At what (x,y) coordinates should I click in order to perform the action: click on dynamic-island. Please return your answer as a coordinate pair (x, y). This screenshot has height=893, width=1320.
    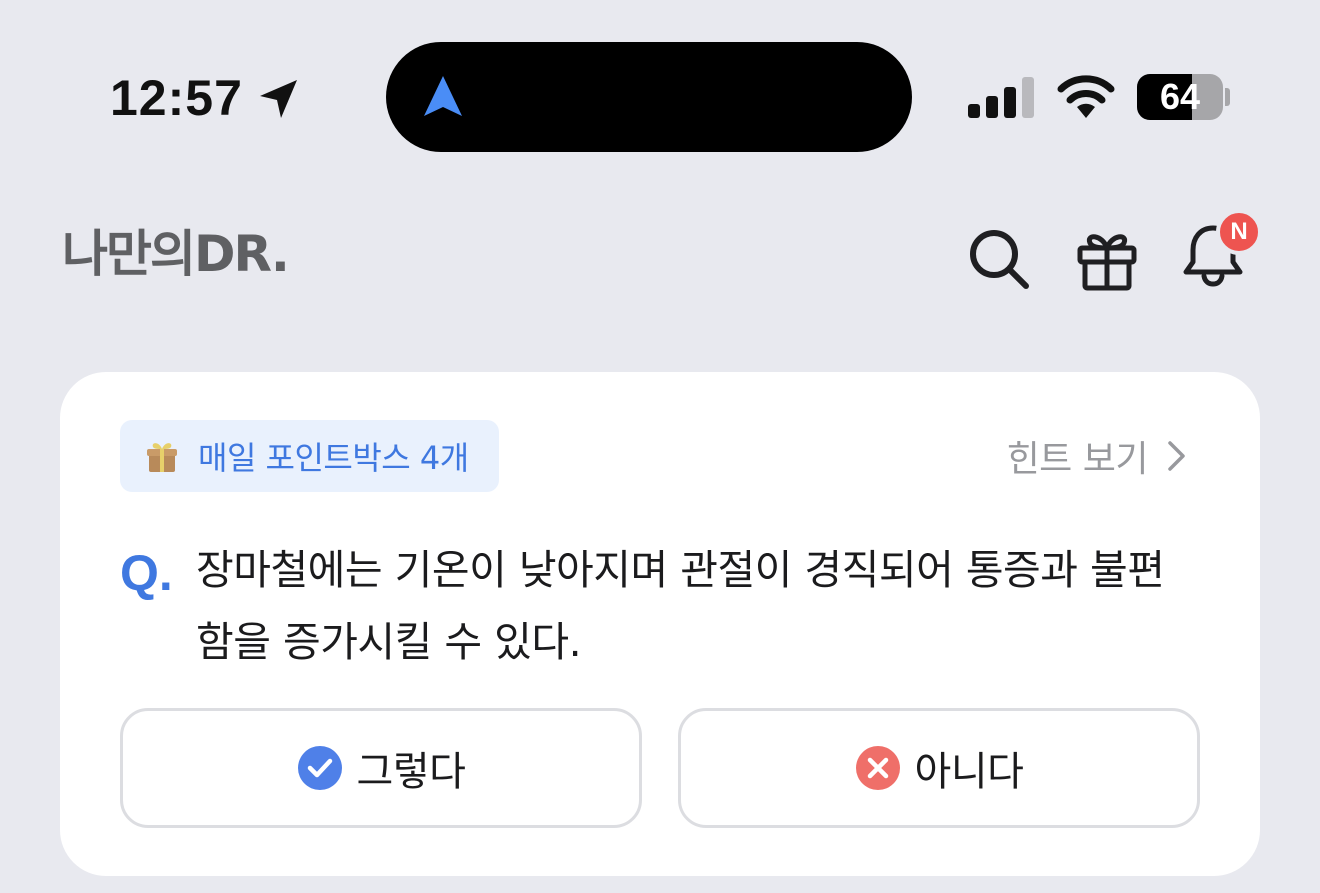
    Looking at the image, I should click on (649, 97).